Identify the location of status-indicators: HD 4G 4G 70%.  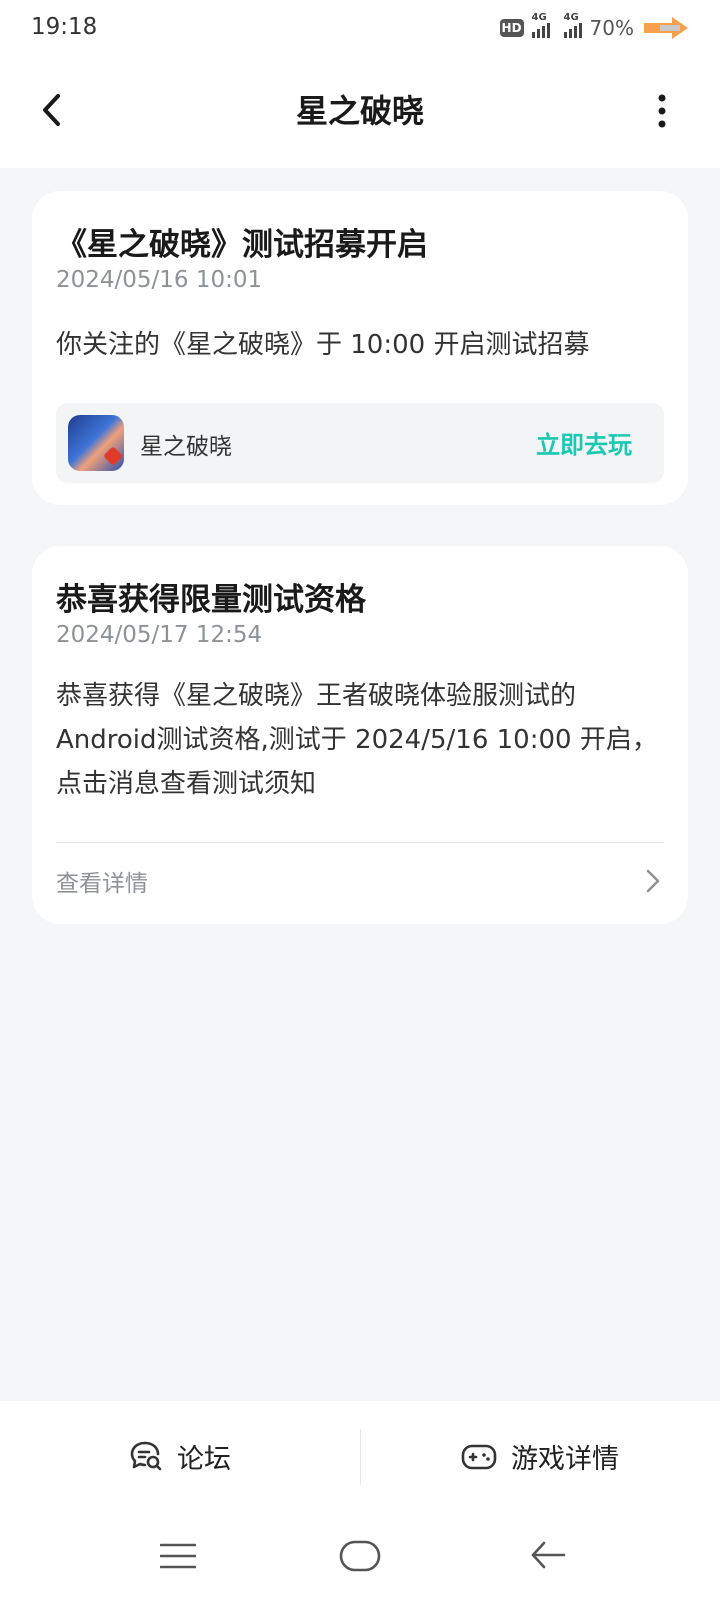
(594, 28).